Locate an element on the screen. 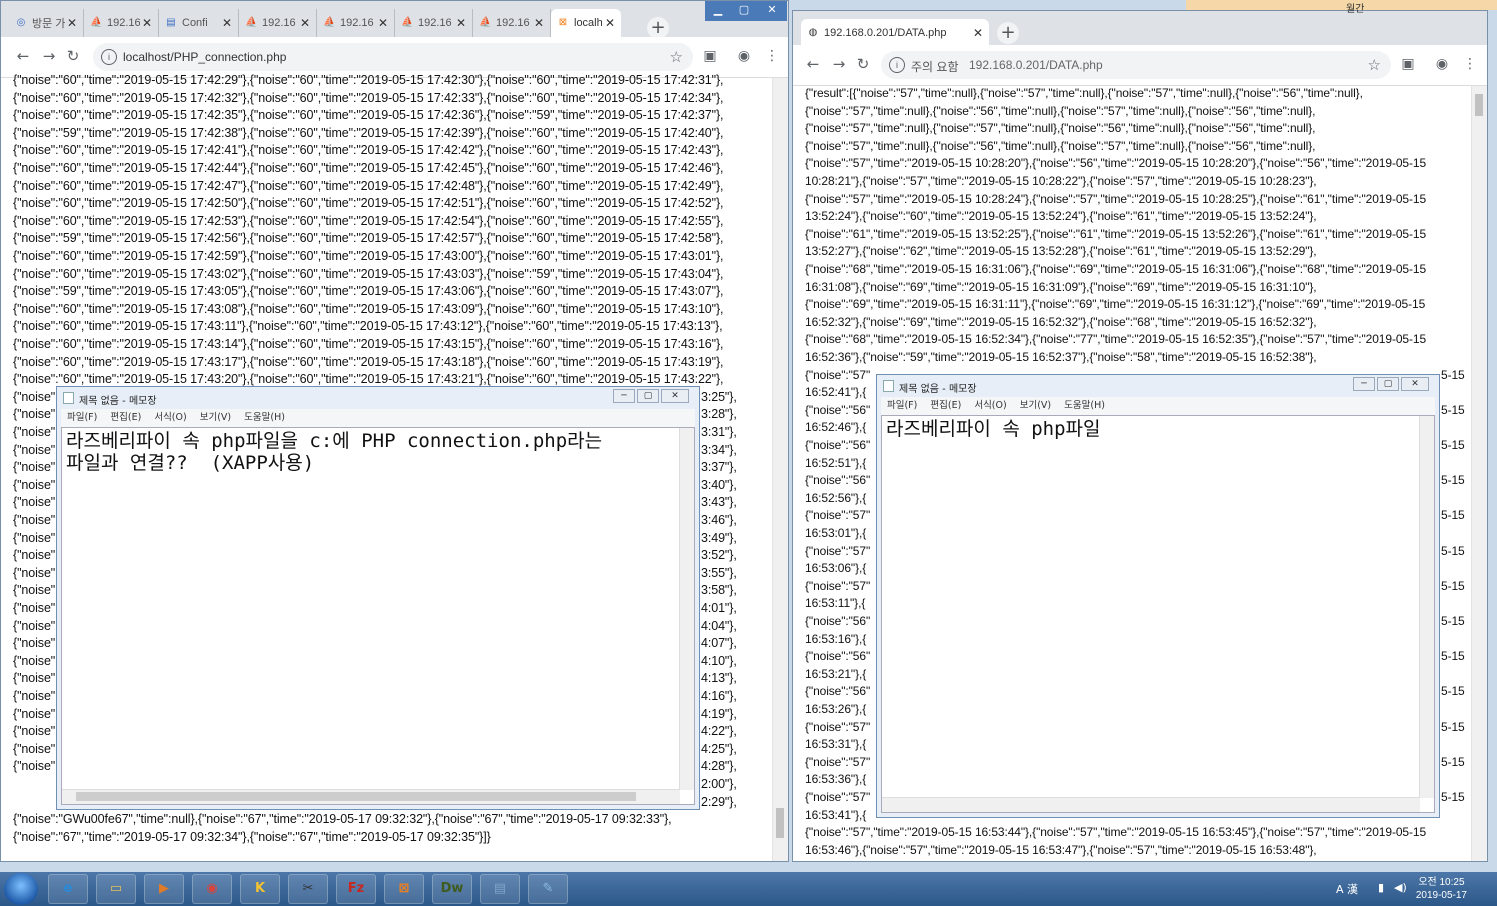 The width and height of the screenshot is (1497, 906). notepad-icon: ▤ is located at coordinates (500, 889).